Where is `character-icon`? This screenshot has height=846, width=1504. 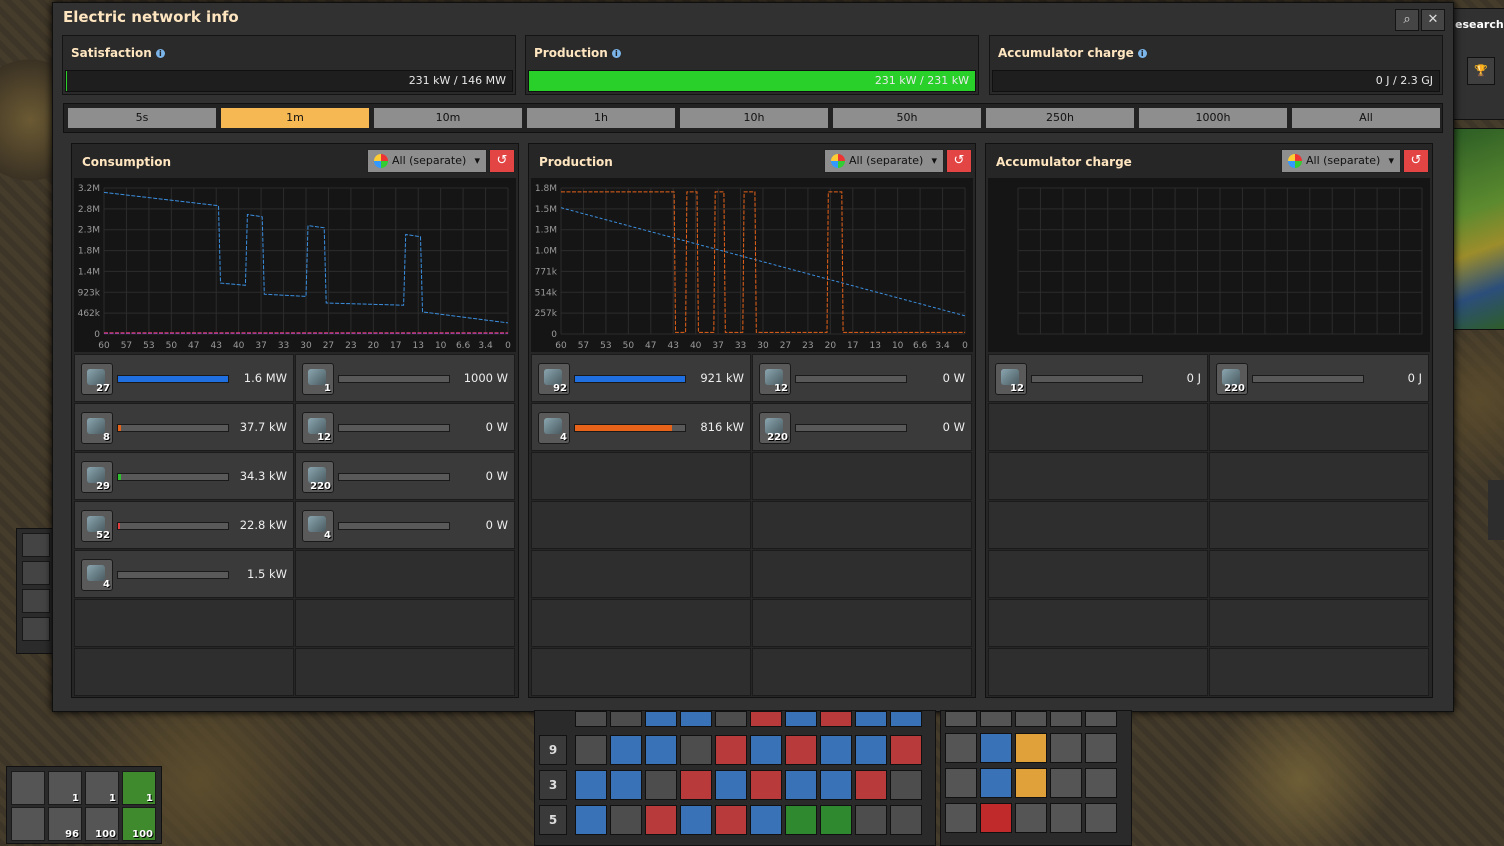 character-icon is located at coordinates (28, 788).